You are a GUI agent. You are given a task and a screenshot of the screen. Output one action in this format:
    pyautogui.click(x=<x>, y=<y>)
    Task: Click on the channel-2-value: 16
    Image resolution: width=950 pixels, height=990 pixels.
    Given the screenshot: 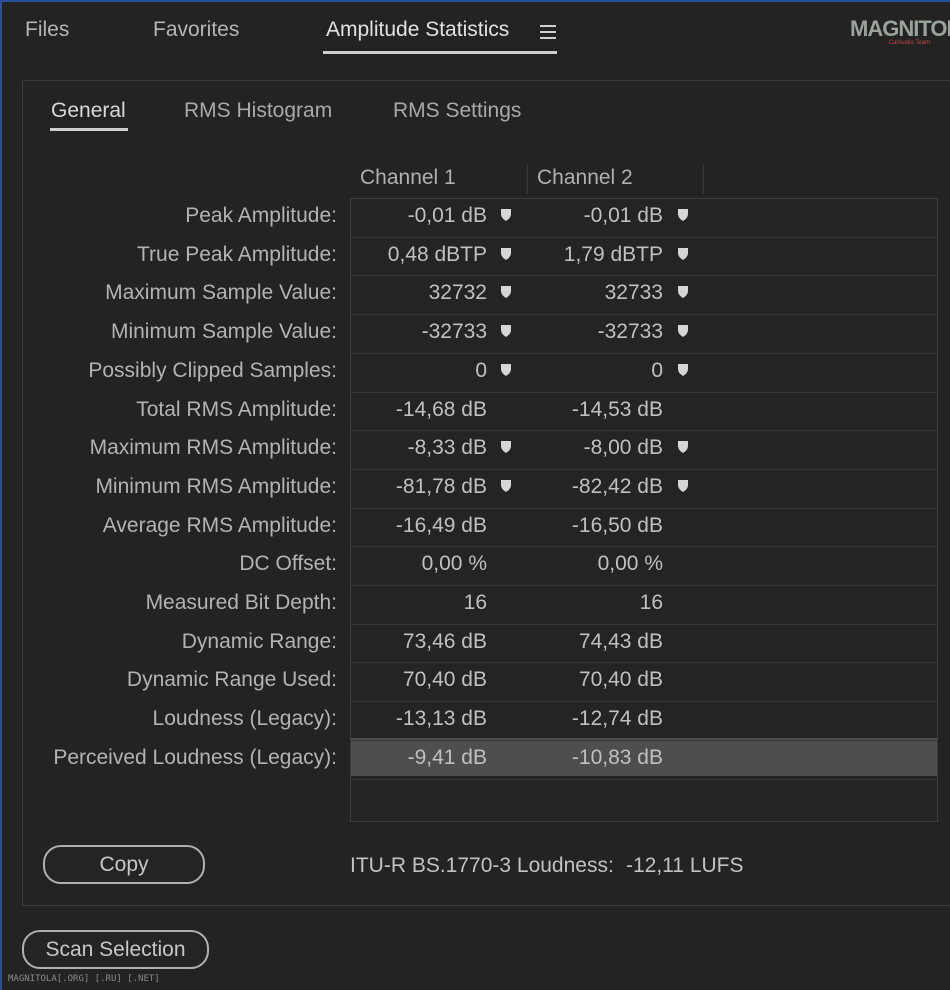 What is the action you would take?
    pyautogui.click(x=595, y=603)
    